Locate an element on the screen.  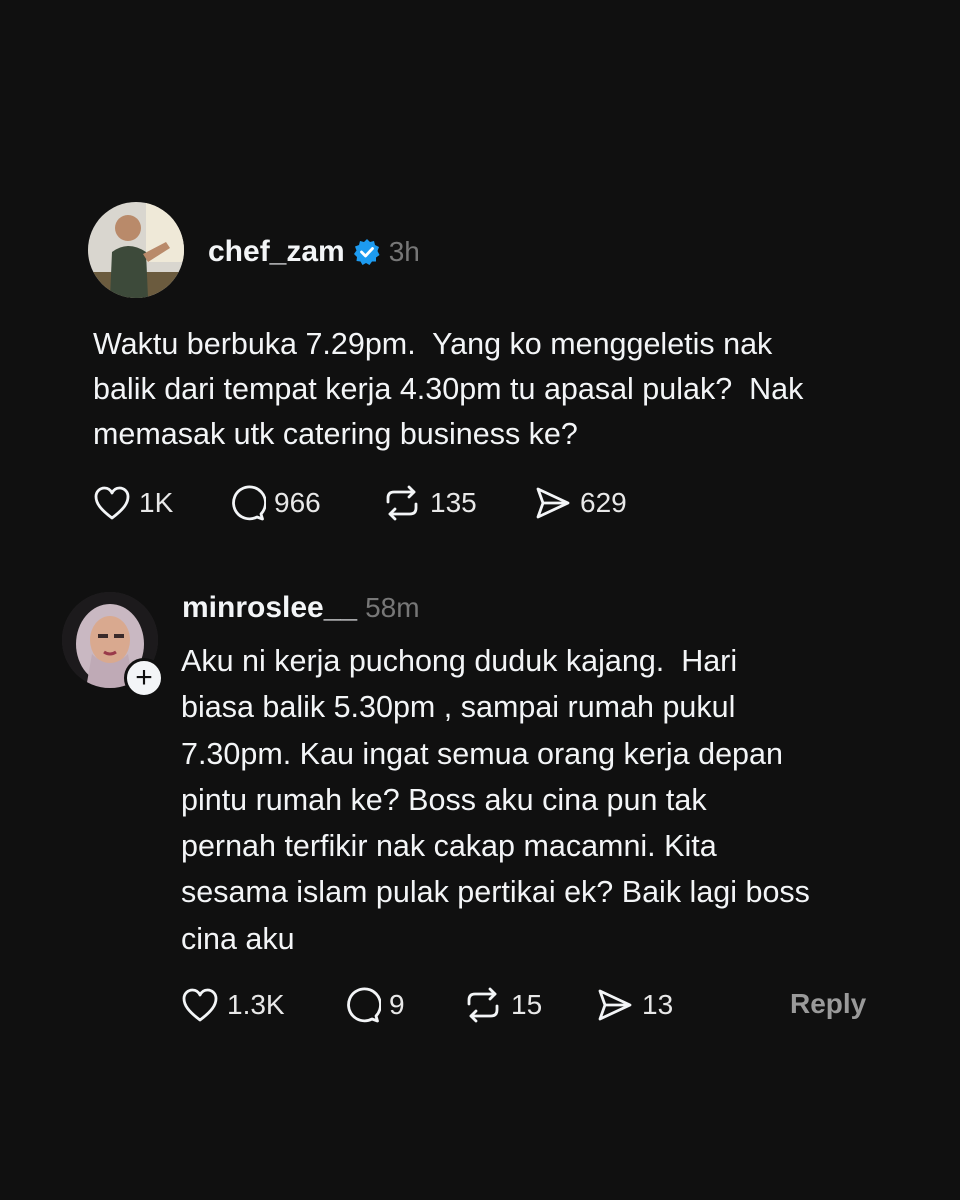
post-actions: 1K 966 135 629 is located at coordinates (360, 503).